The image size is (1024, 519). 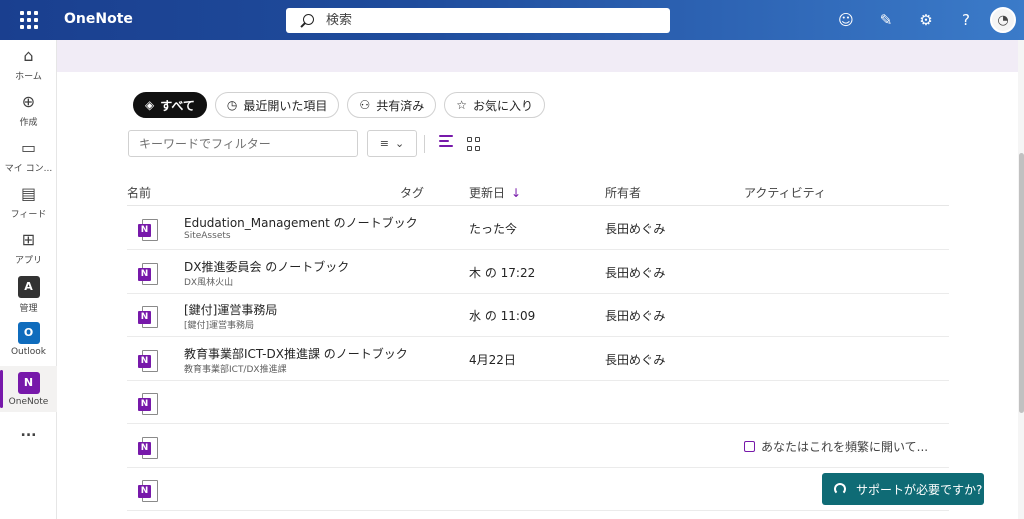 I want to click on rail-item-label: 作成, so click(x=28, y=123).